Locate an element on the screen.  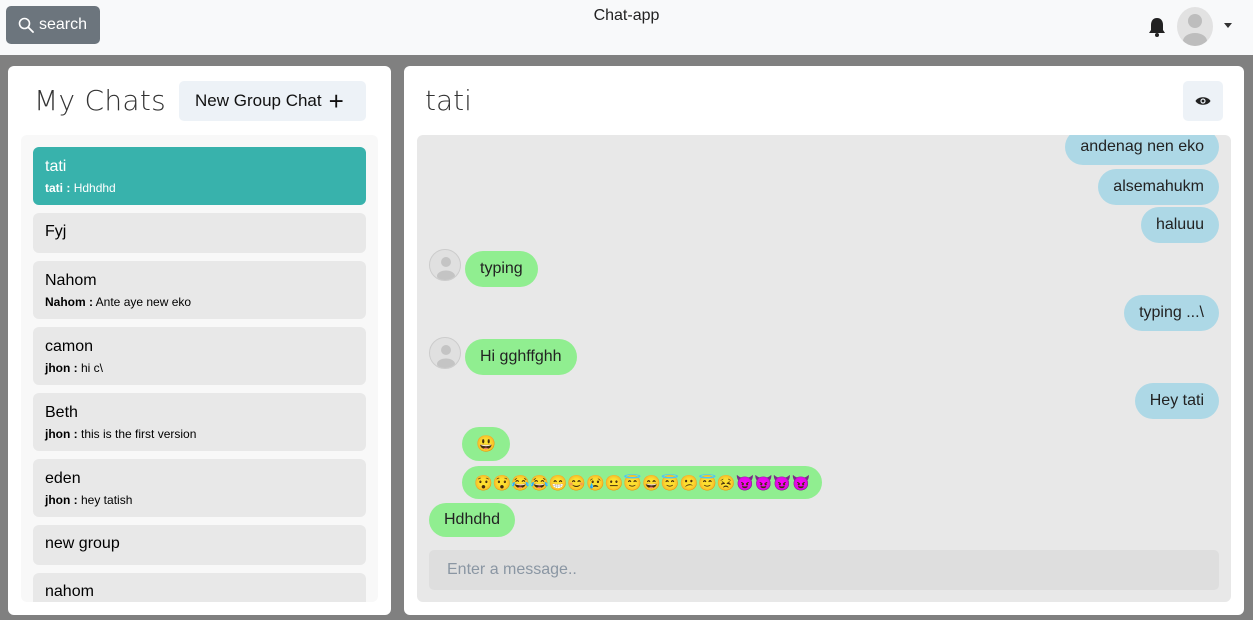
view-profile-button is located at coordinates (1203, 101).